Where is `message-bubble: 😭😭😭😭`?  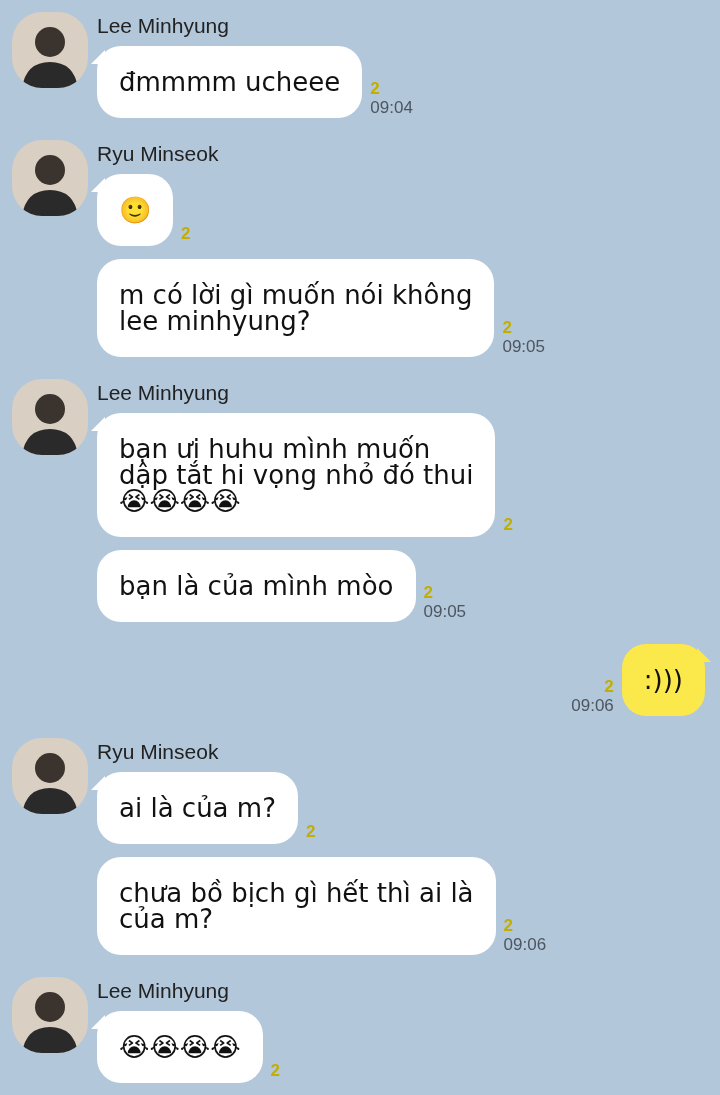 message-bubble: 😭😭😭😭 is located at coordinates (180, 1047).